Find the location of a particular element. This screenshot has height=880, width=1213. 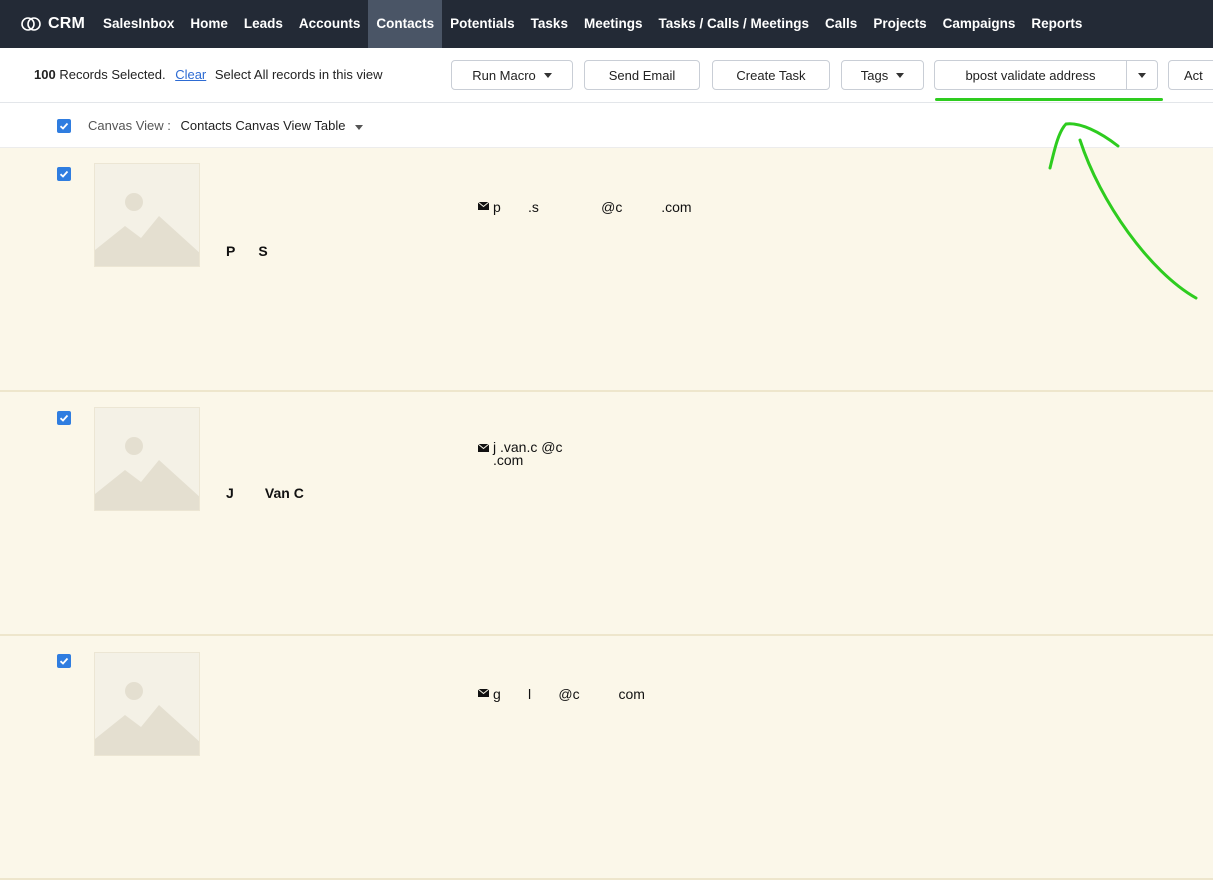

create-task-label: Create Task is located at coordinates (771, 75).